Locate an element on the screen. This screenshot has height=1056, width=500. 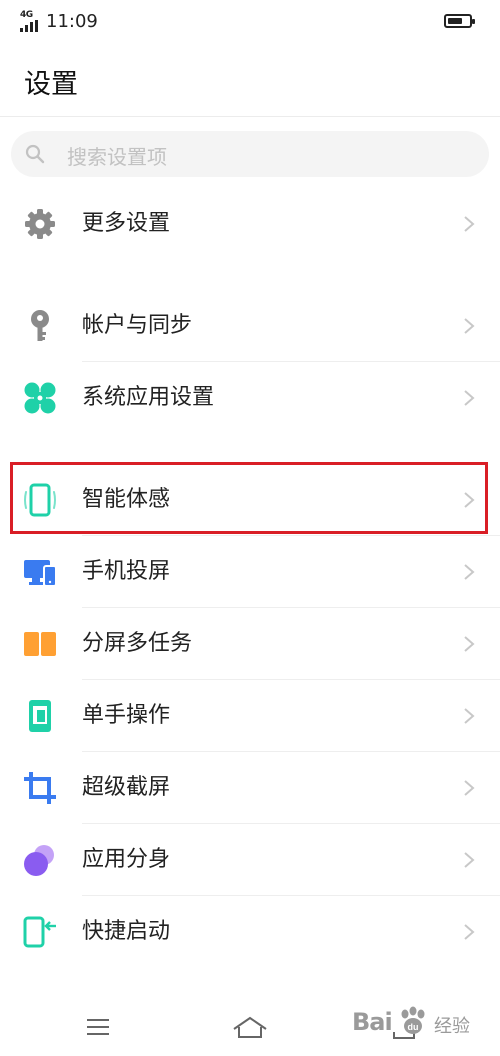
item-label: 分屏多任务 is located at coordinates (137, 643).